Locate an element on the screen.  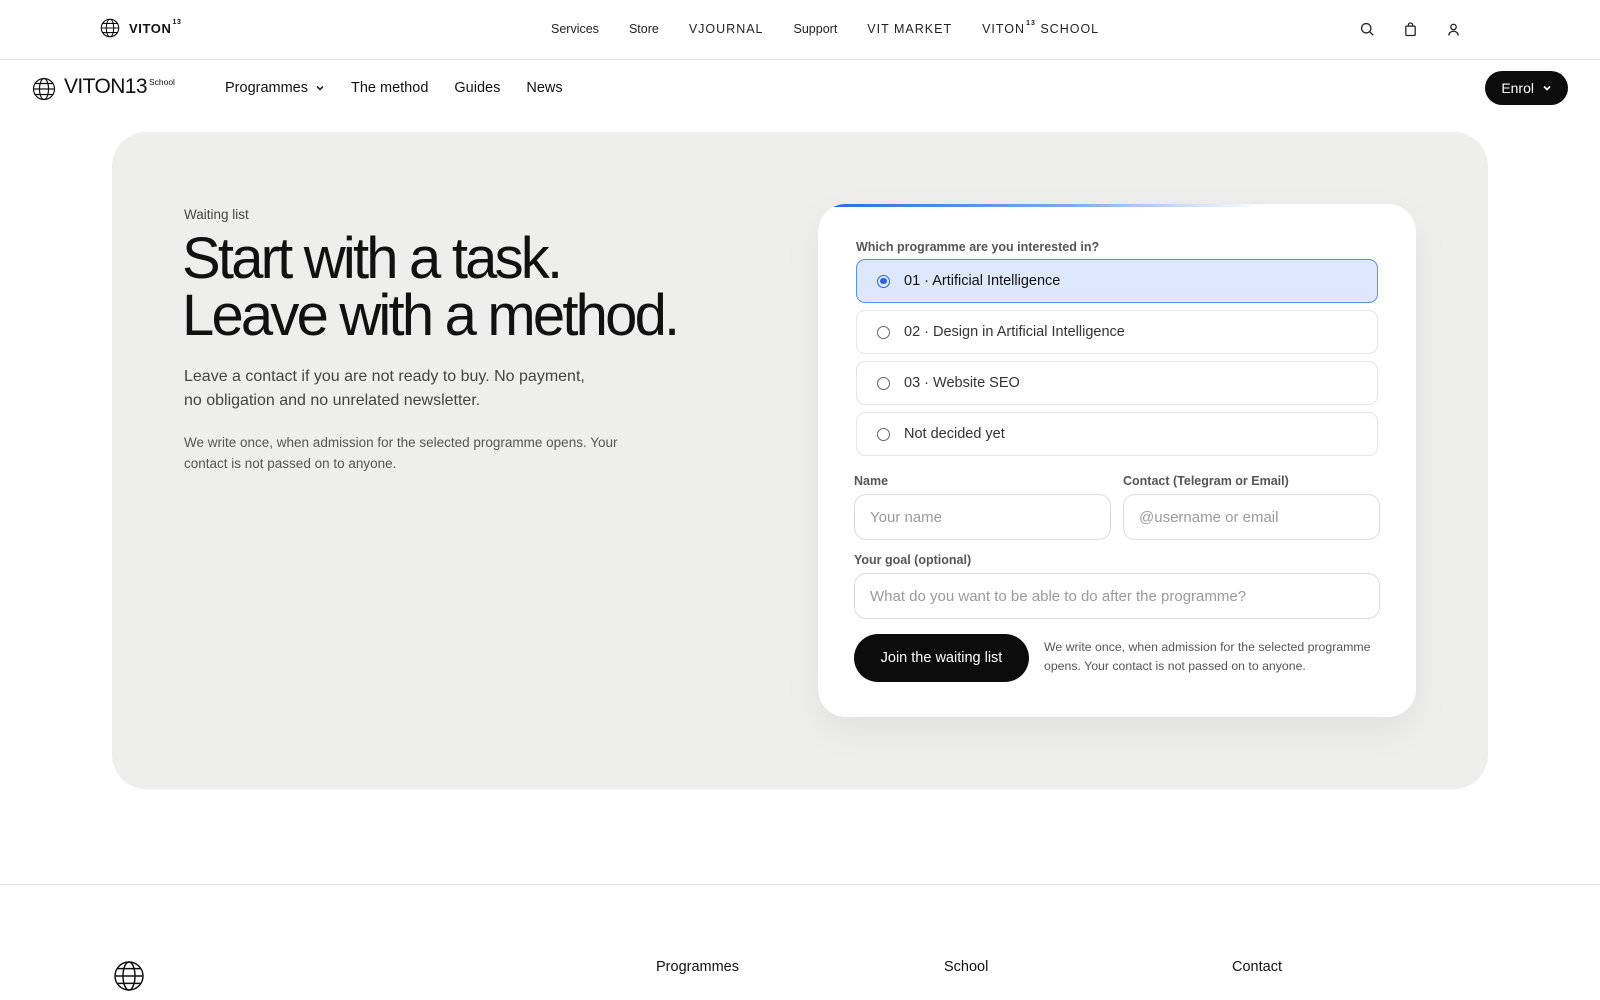
goal-field is located at coordinates (1117, 596).